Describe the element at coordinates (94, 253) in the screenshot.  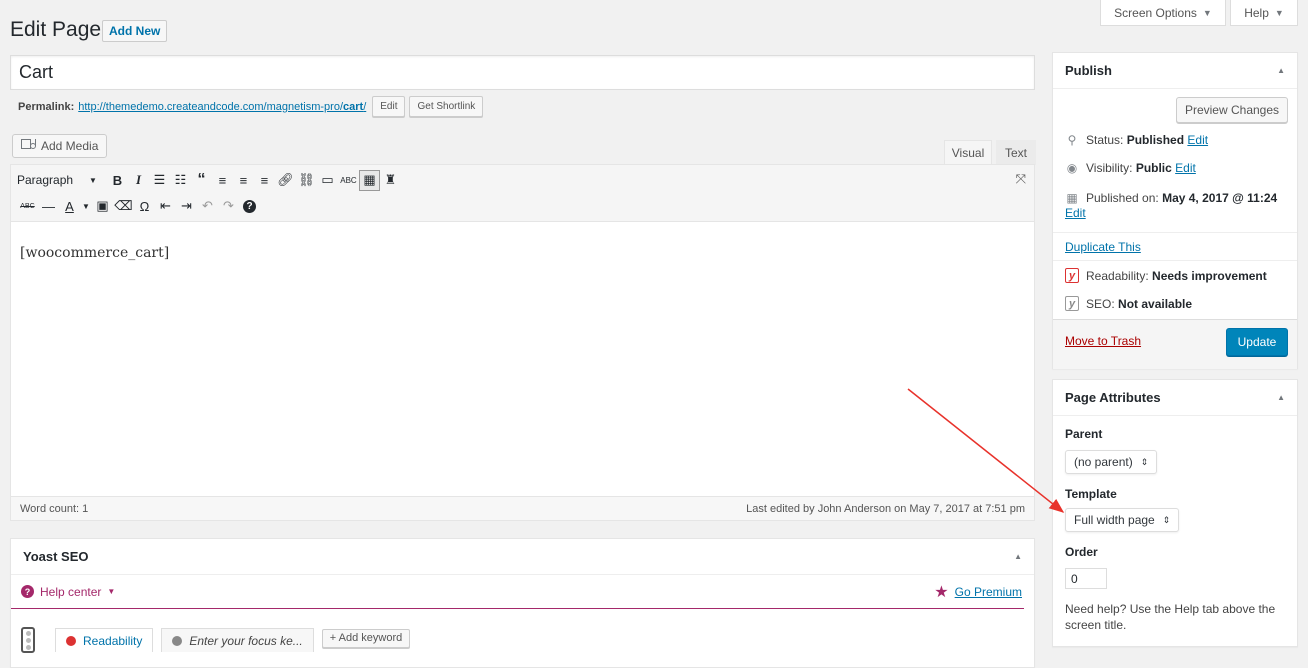
I see `editor-content: [woocommerce_cart]` at that location.